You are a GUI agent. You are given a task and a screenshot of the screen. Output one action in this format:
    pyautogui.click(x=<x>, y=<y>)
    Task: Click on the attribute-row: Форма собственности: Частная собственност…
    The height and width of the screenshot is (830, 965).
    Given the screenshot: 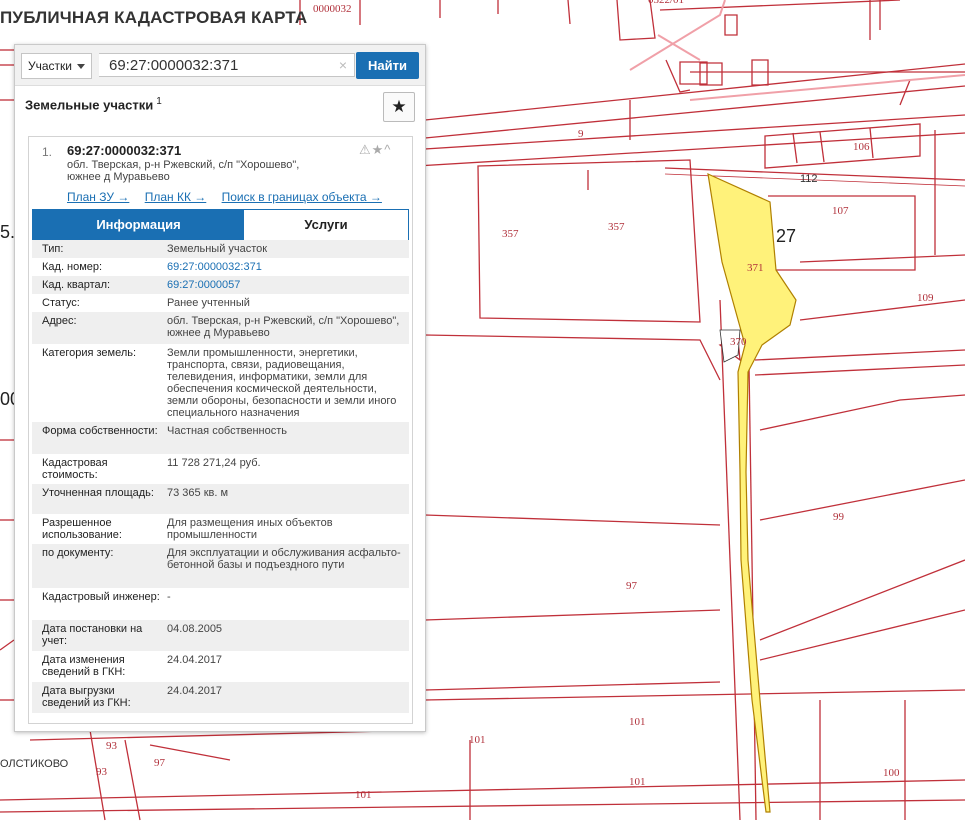 What is the action you would take?
    pyautogui.click(x=220, y=438)
    